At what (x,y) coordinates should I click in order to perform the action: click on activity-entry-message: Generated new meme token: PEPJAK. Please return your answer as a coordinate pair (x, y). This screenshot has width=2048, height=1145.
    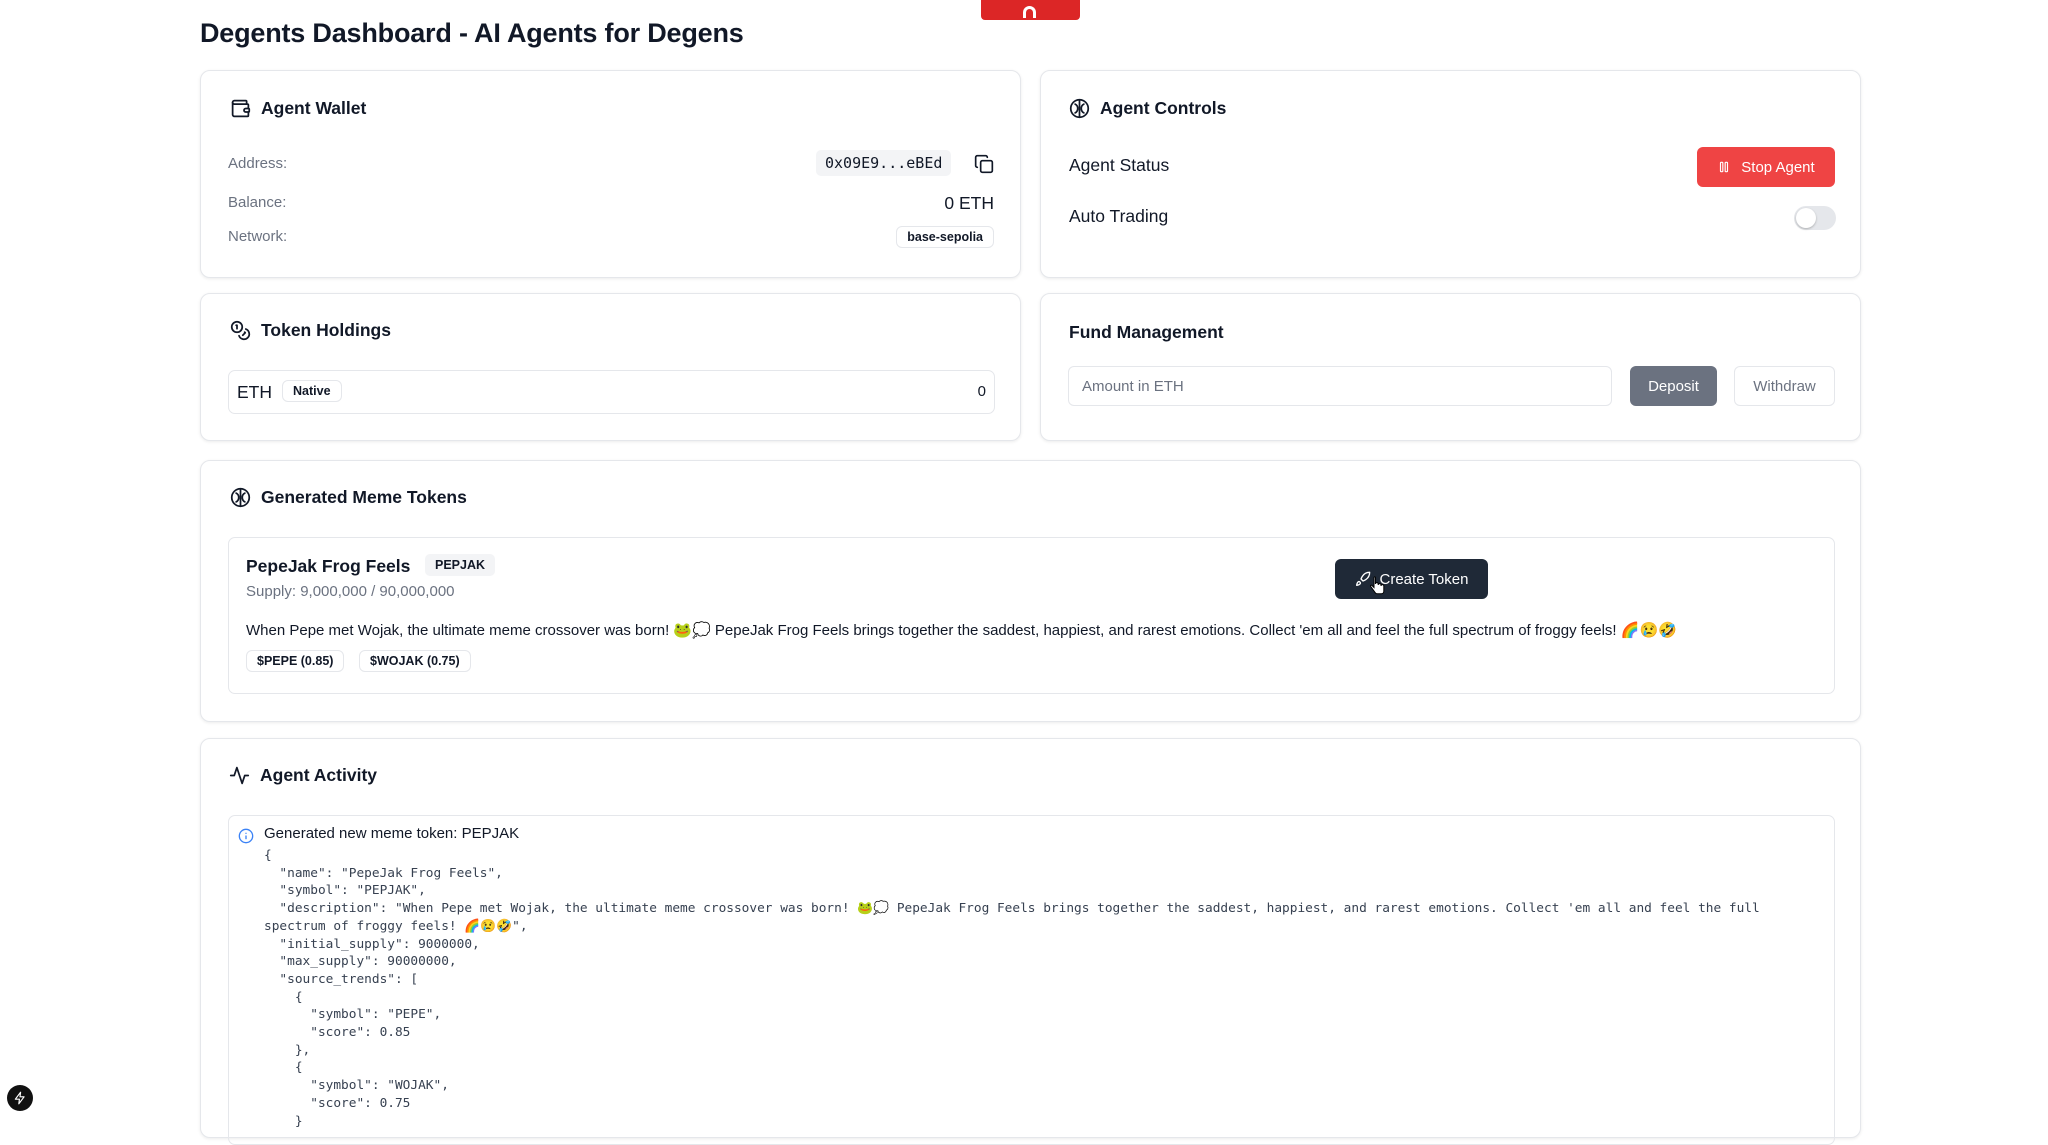
    Looking at the image, I should click on (392, 833).